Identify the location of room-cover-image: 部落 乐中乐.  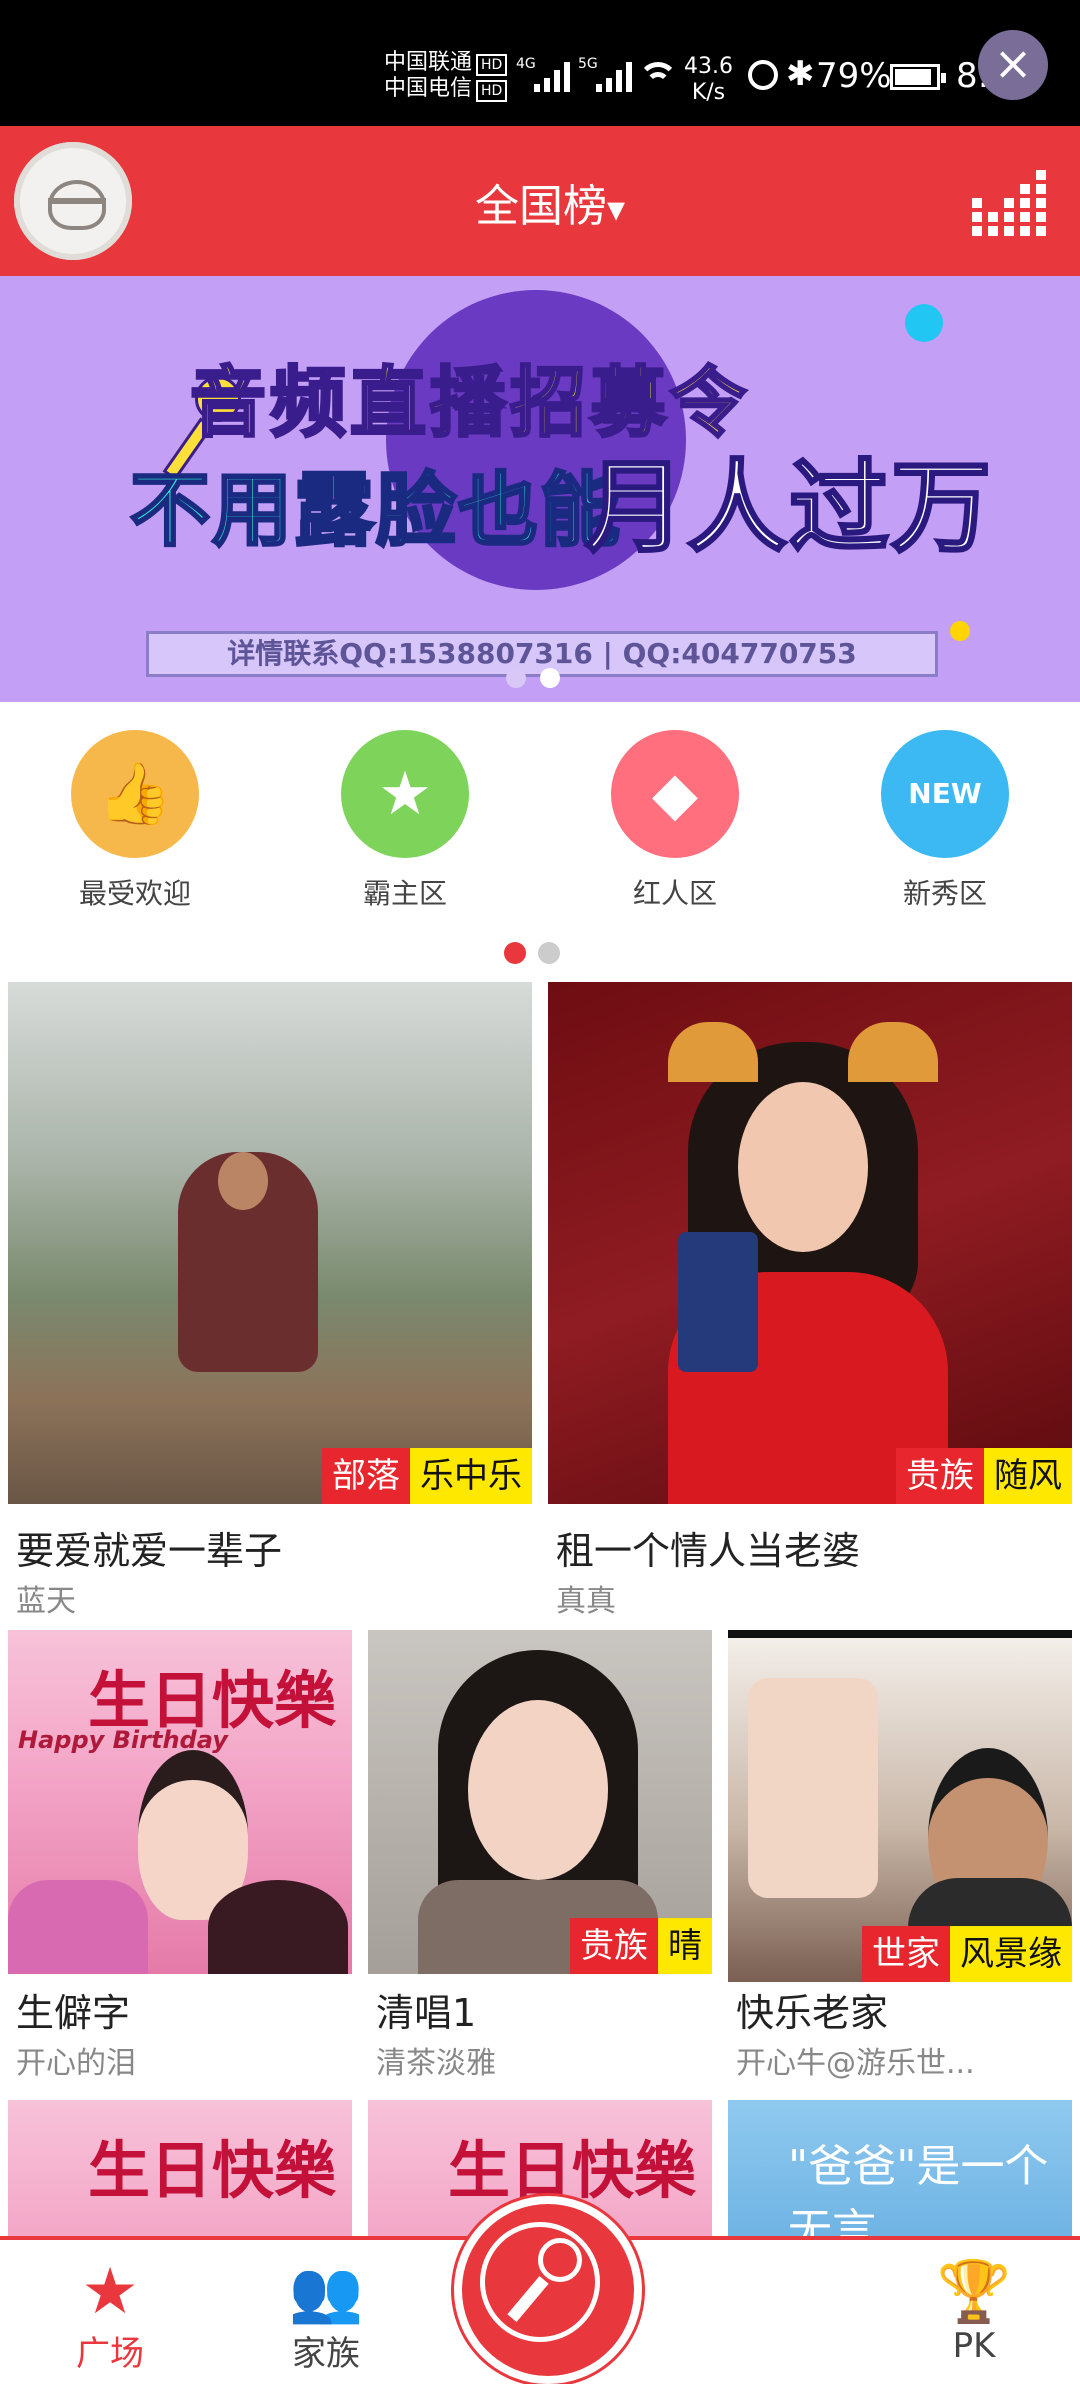
(270, 1243).